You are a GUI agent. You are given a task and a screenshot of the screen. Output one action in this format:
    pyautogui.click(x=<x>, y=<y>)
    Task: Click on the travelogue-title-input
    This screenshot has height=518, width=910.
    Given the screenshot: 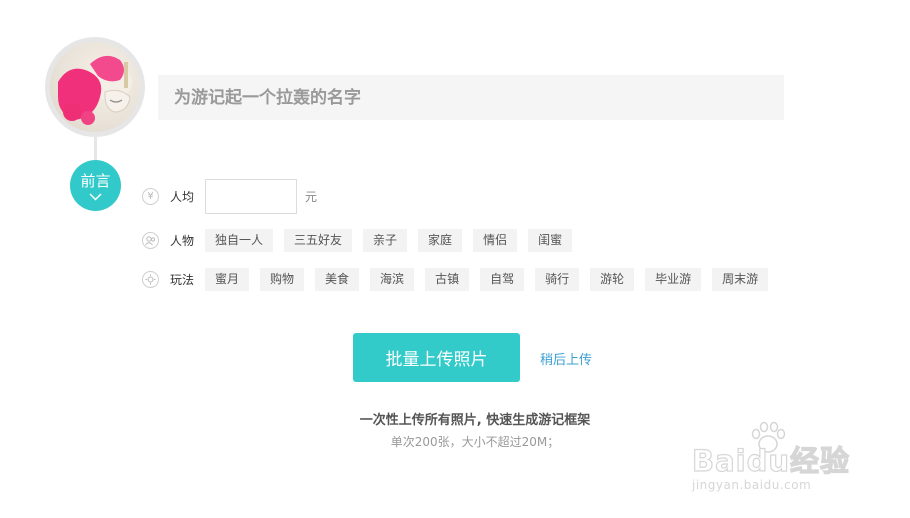 What is the action you would take?
    pyautogui.click(x=471, y=97)
    